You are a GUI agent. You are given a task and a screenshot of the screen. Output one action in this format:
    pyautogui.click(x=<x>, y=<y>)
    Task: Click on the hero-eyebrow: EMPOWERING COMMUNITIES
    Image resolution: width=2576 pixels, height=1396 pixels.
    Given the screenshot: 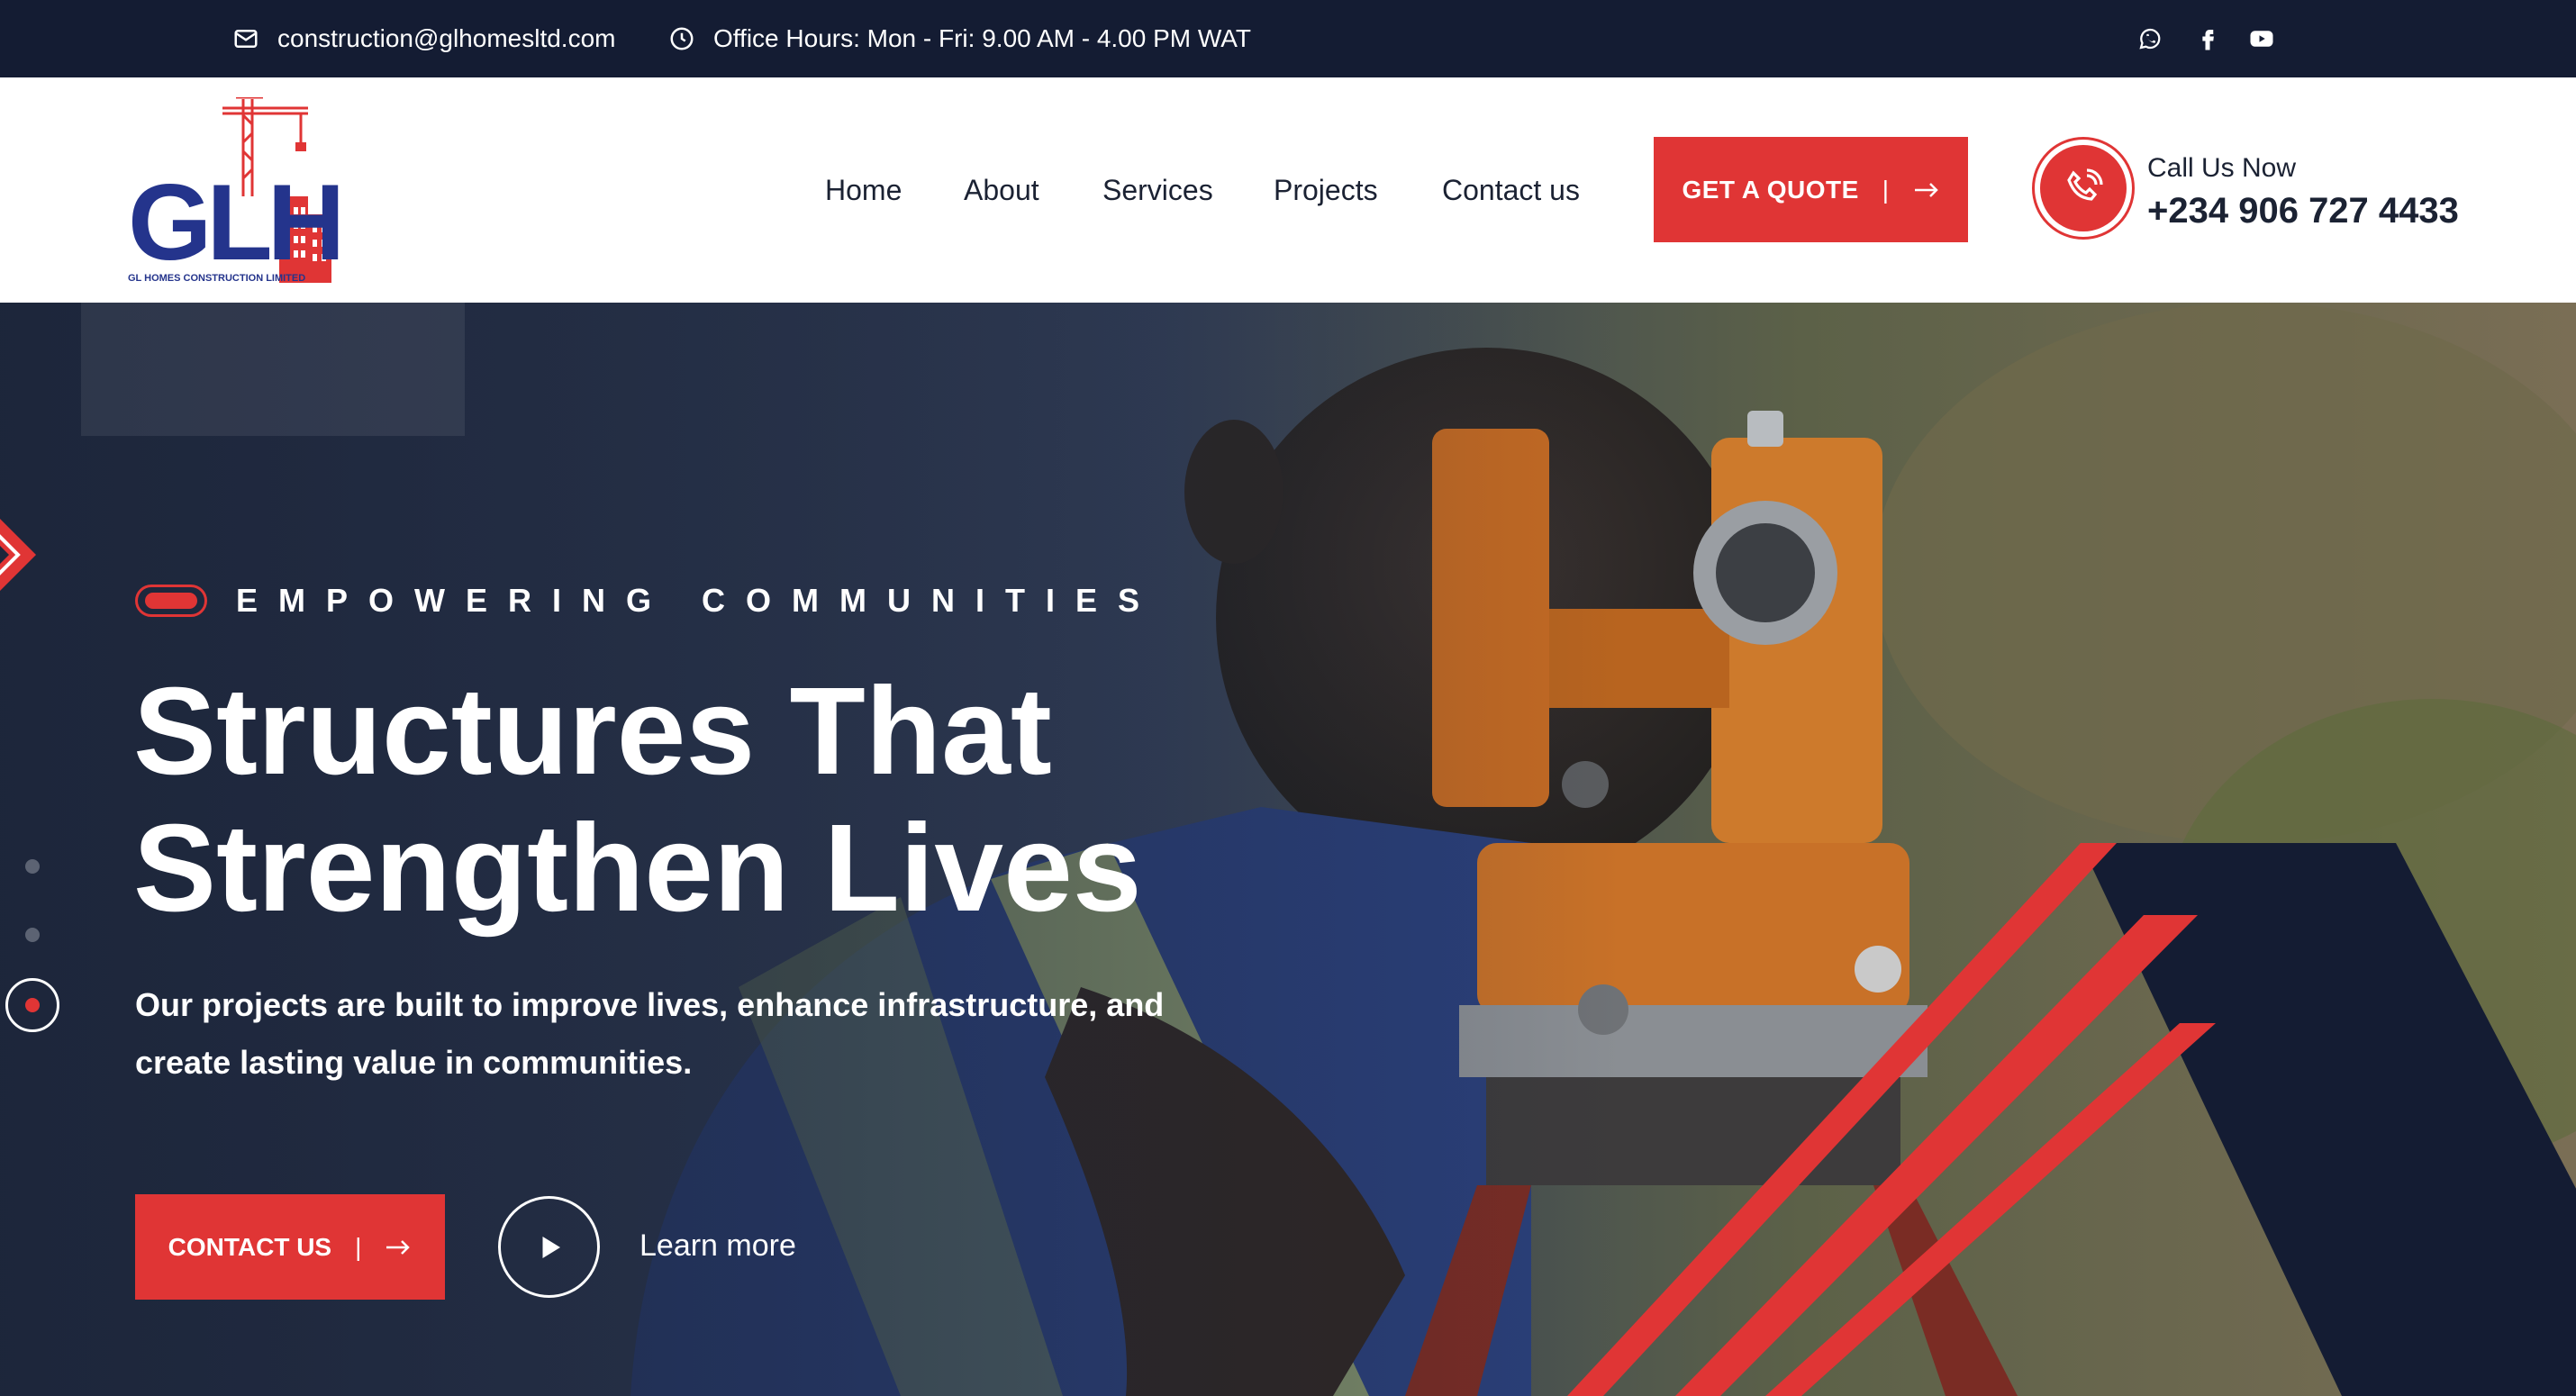 What is the action you would take?
    pyautogui.click(x=647, y=601)
    